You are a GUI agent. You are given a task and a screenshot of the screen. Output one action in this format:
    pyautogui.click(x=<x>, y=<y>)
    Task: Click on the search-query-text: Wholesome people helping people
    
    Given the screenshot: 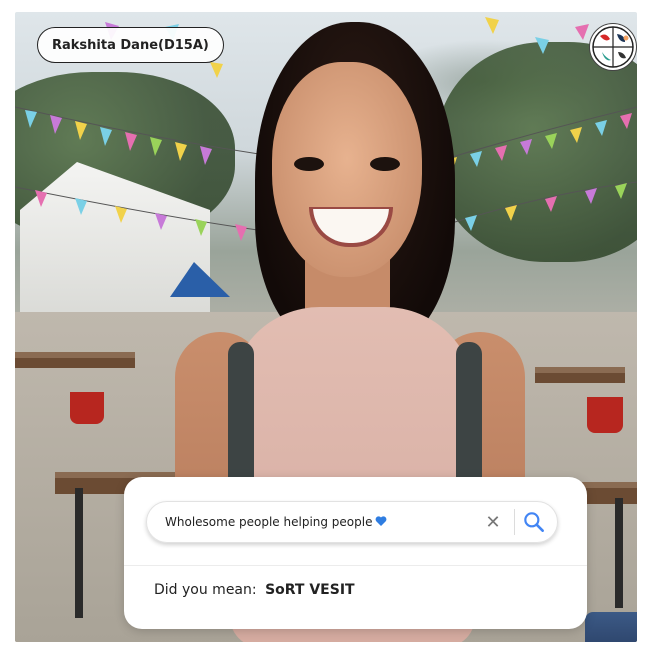 What is the action you would take?
    pyautogui.click(x=323, y=522)
    